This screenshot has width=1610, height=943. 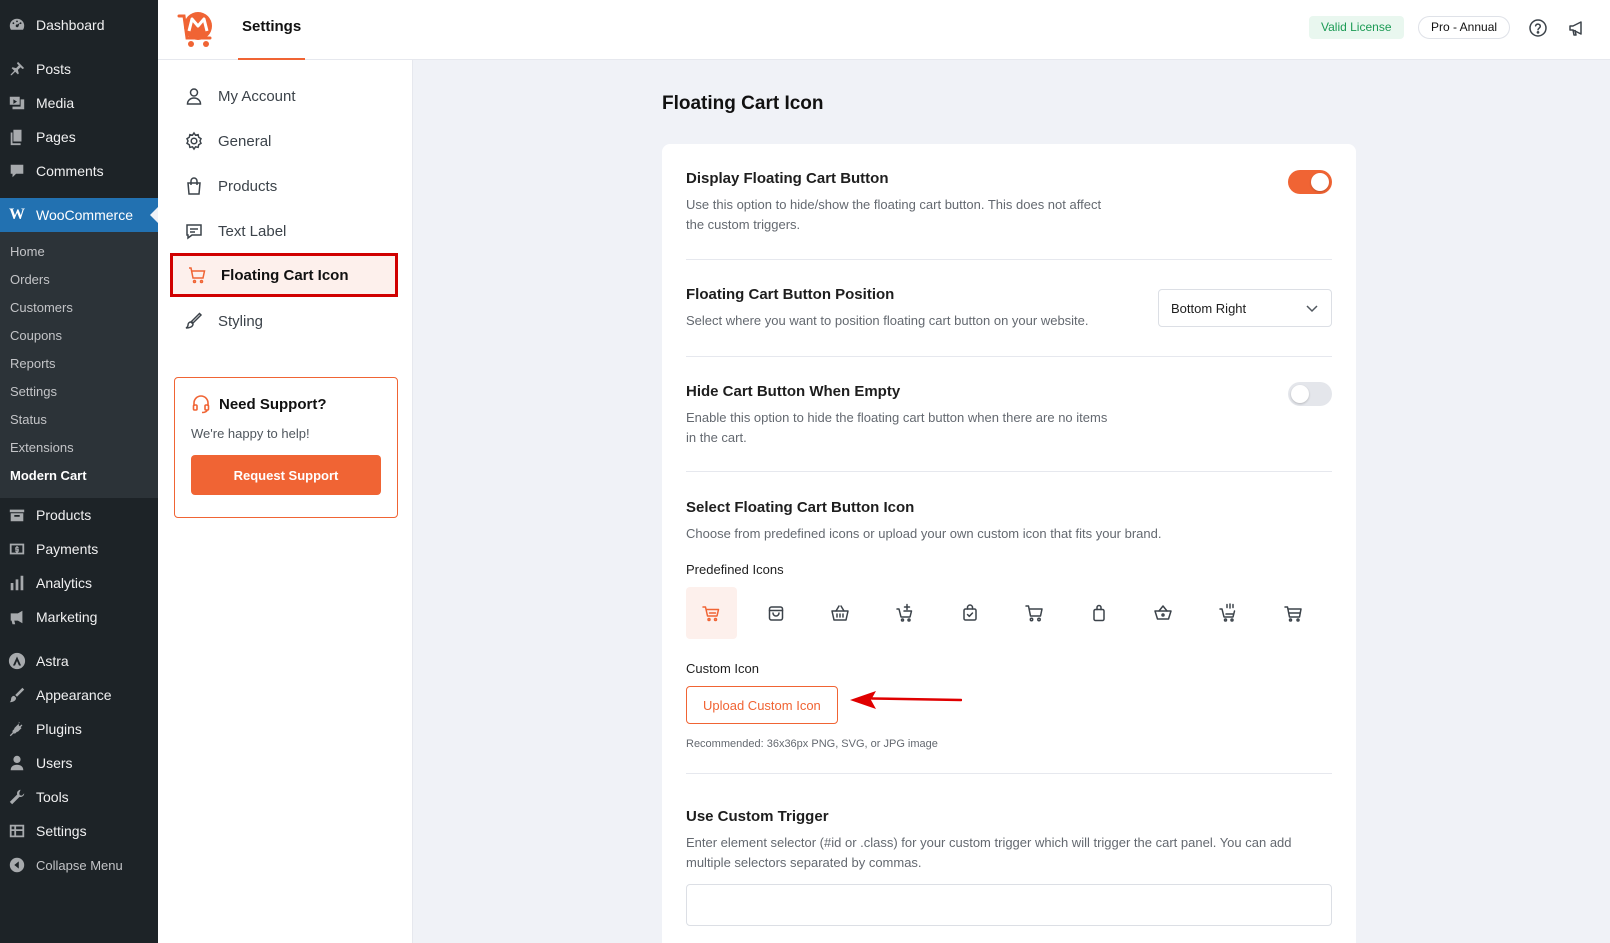 I want to click on wp-menu-media: Media, so click(x=79, y=103).